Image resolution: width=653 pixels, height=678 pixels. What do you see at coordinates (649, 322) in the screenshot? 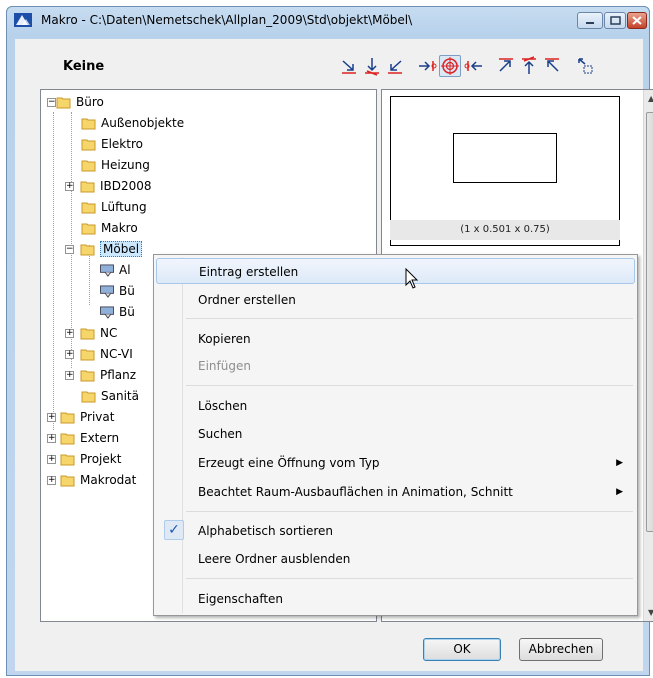
I see `scroll-thumb` at bounding box center [649, 322].